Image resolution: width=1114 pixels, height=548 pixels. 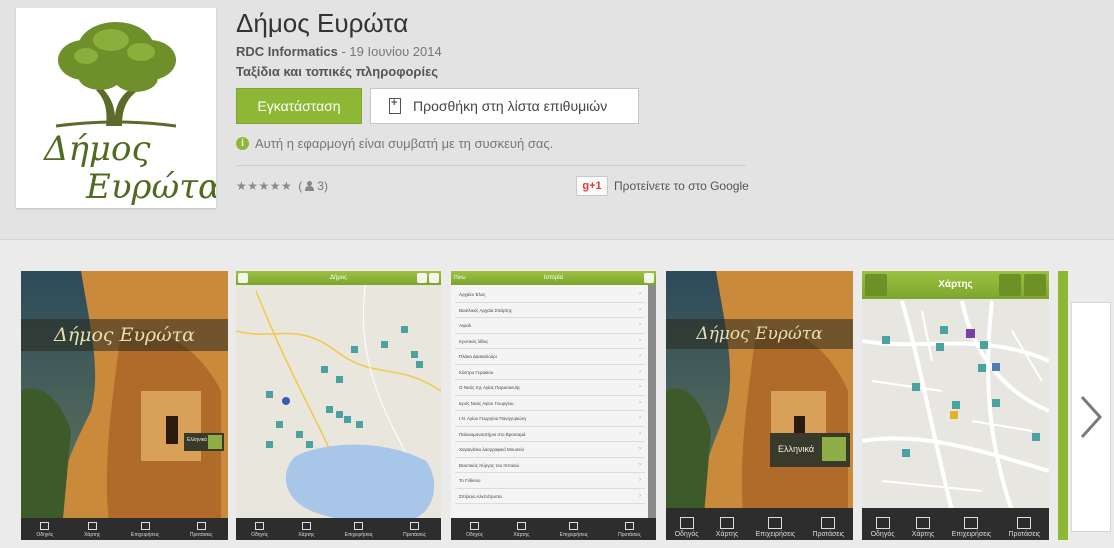 I want to click on language-label: Ελληνικά, so click(x=197, y=440).